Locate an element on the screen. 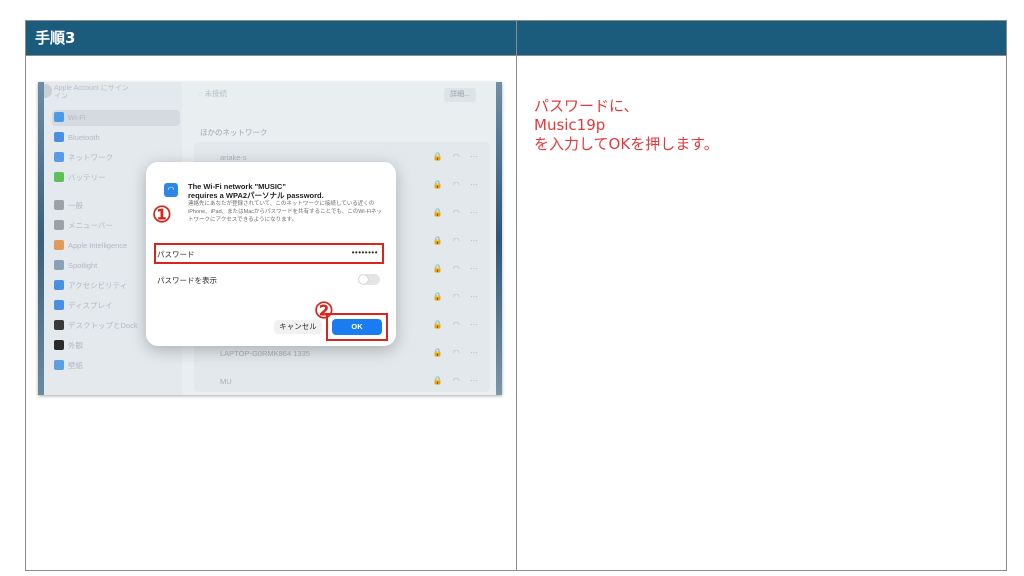  sidebar-item: 壁紙 is located at coordinates (68, 367).